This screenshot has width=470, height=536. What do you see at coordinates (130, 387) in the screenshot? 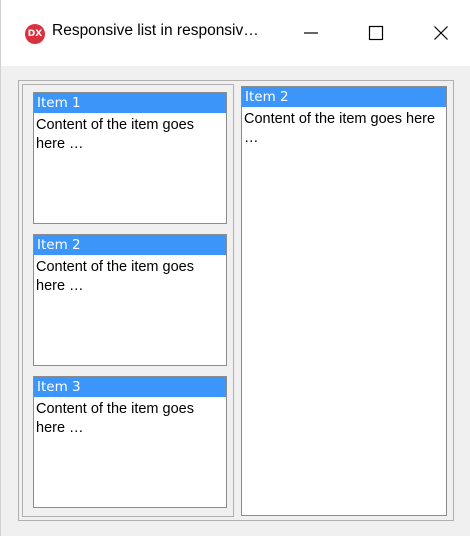
I see `list-item-header: Item 3` at bounding box center [130, 387].